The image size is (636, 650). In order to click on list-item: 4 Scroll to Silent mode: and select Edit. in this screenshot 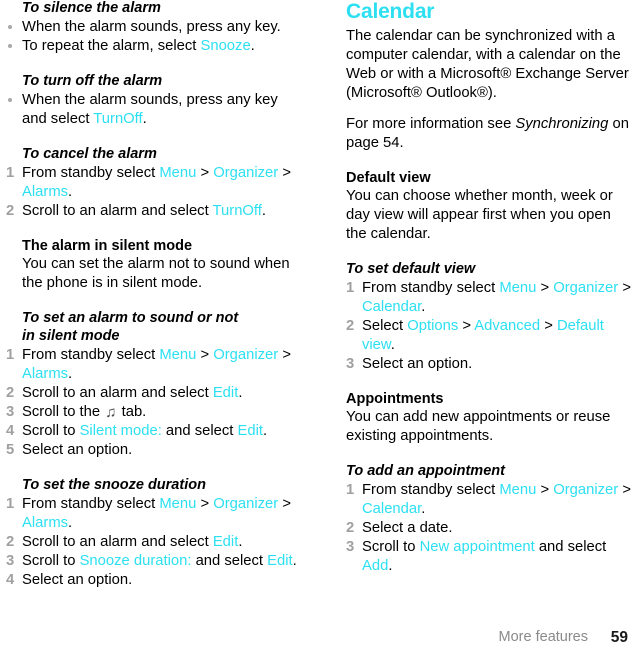, I will do `click(155, 431)`.